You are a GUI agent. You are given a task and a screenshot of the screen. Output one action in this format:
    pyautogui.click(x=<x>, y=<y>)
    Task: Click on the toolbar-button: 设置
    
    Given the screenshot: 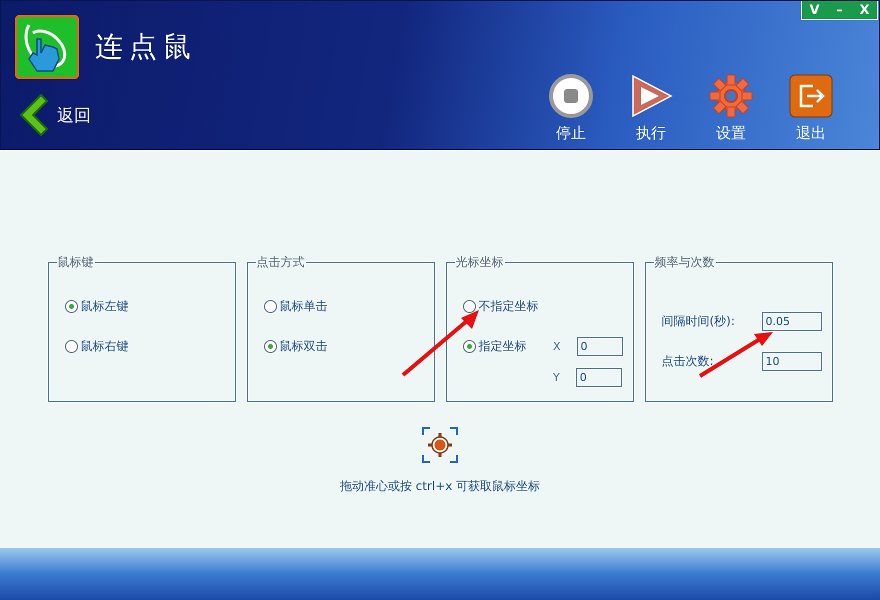 What is the action you would take?
    pyautogui.click(x=731, y=108)
    